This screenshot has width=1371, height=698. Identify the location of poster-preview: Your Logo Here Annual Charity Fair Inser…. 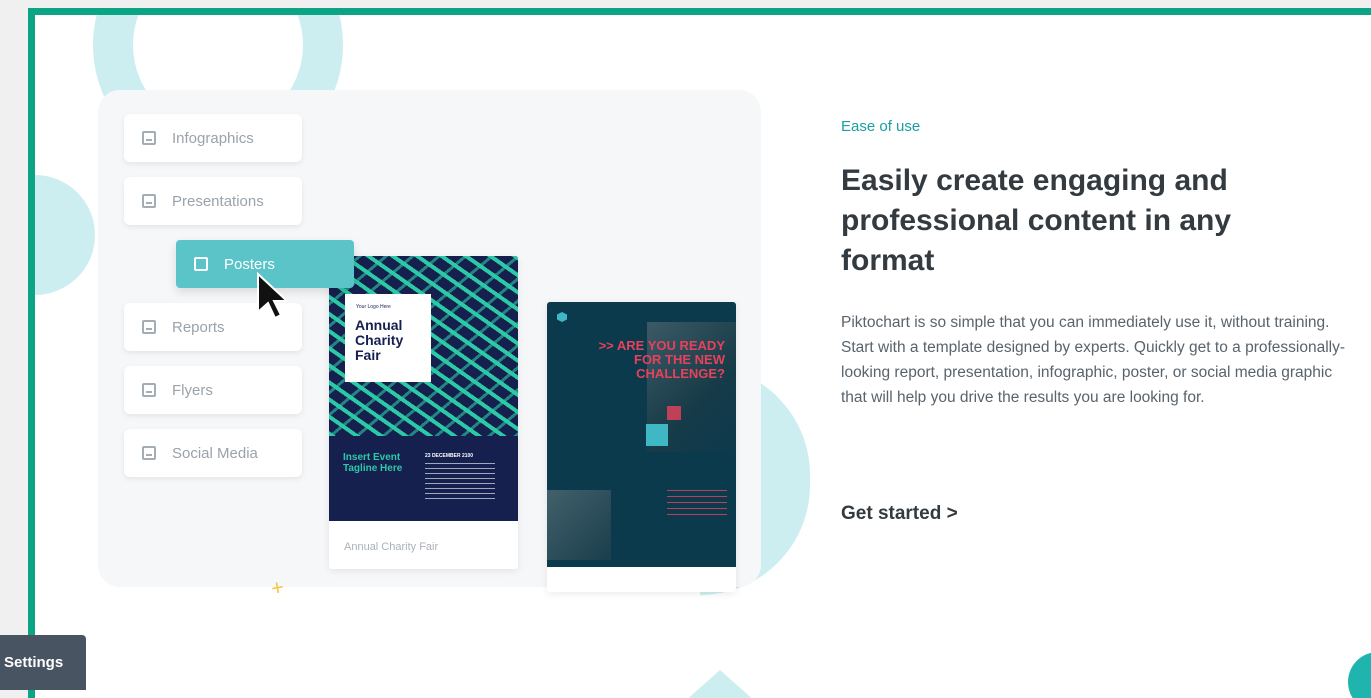
(423, 388).